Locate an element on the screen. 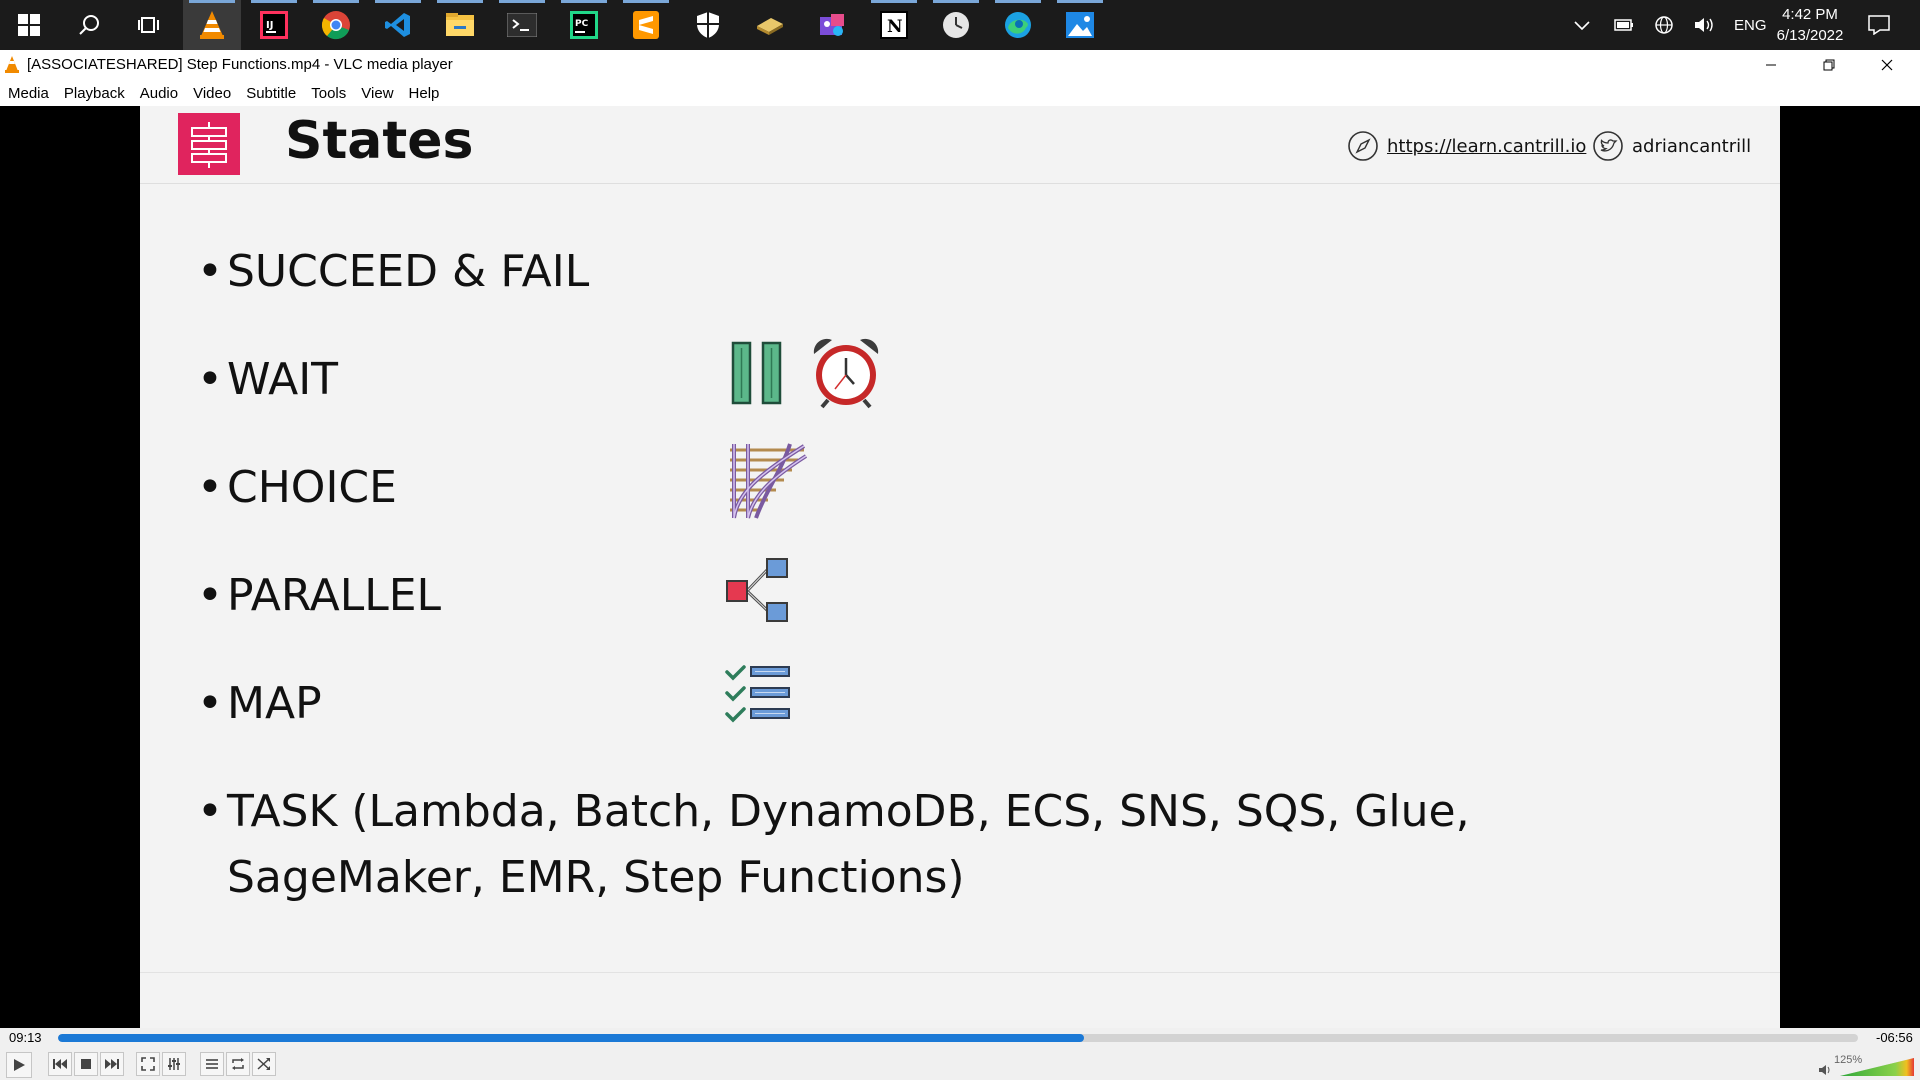 The image size is (1920, 1080). taskbar-terminal is located at coordinates (522, 25).